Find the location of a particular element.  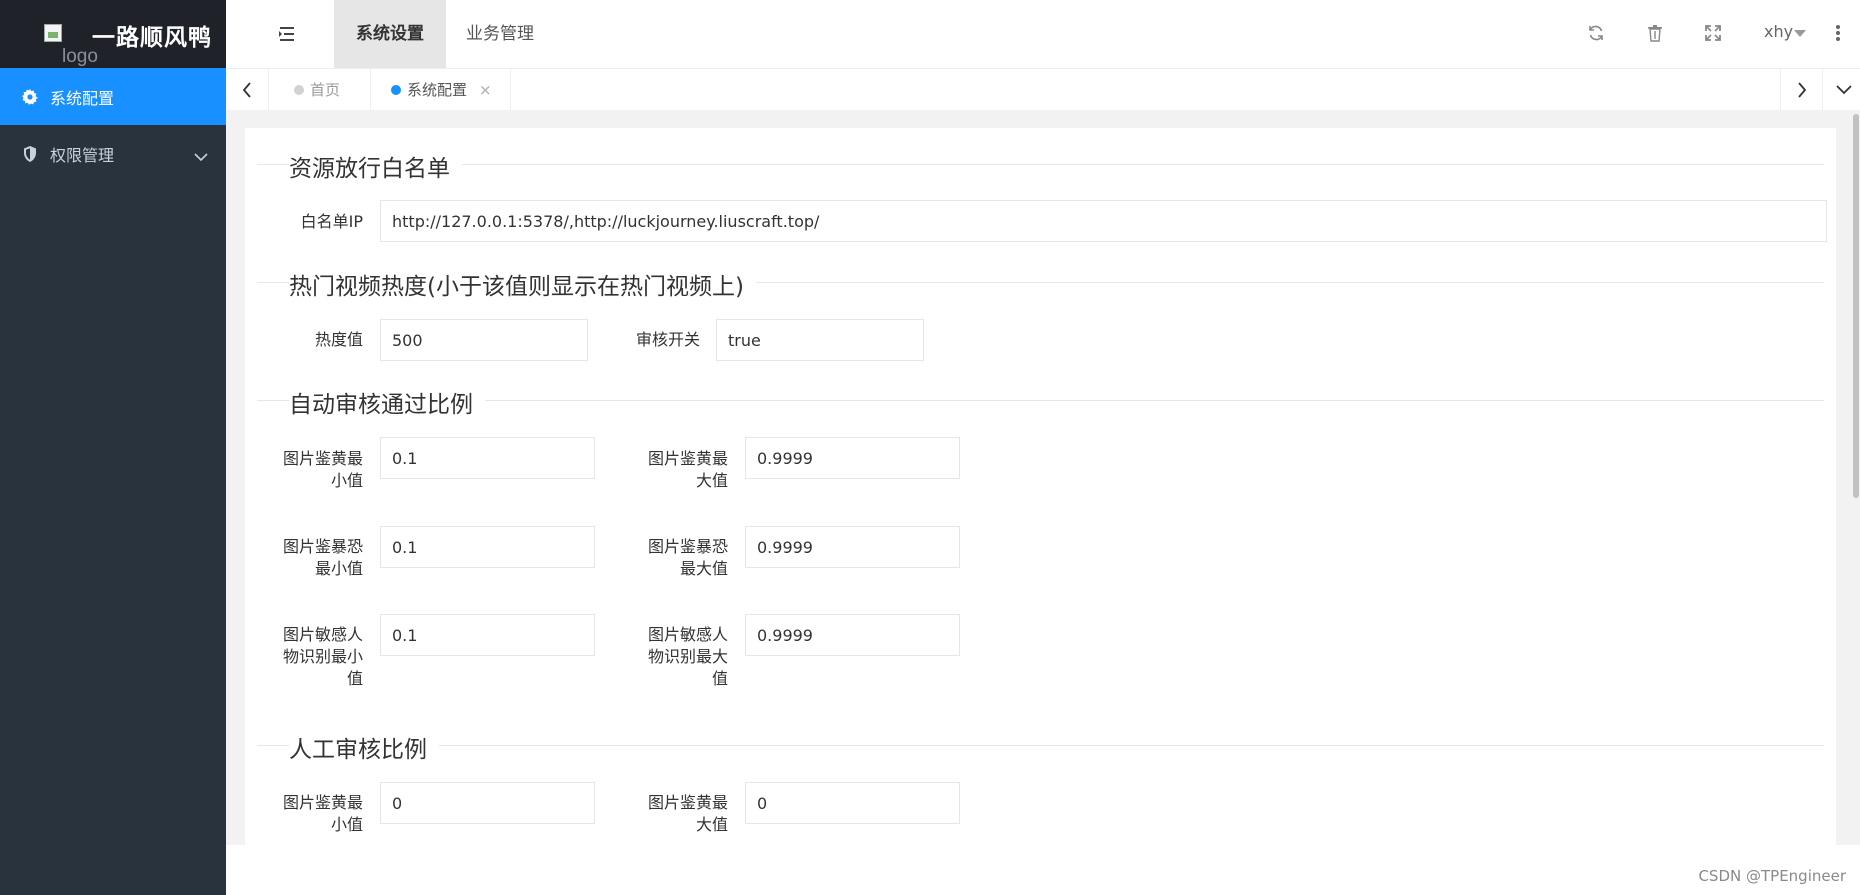

broken-image-icon is located at coordinates (53, 33).